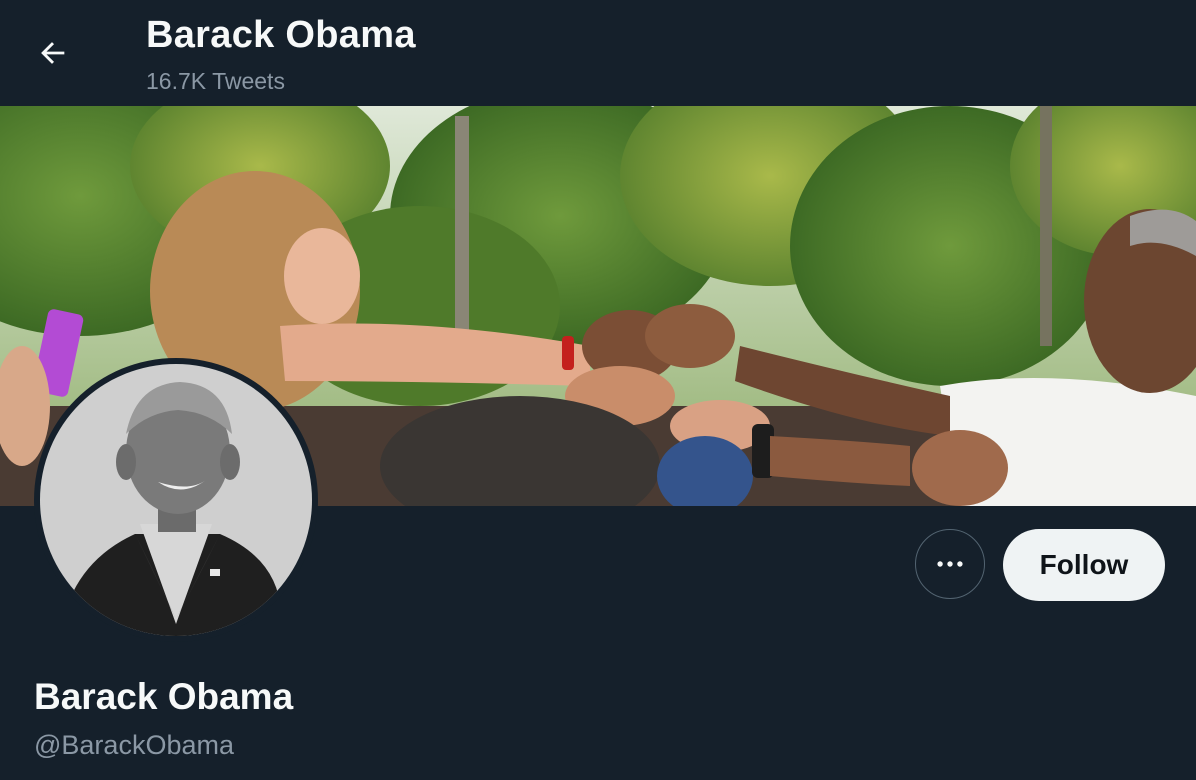 This screenshot has height=780, width=1196. What do you see at coordinates (134, 745) in the screenshot?
I see `profile-handle: @BarackObama` at bounding box center [134, 745].